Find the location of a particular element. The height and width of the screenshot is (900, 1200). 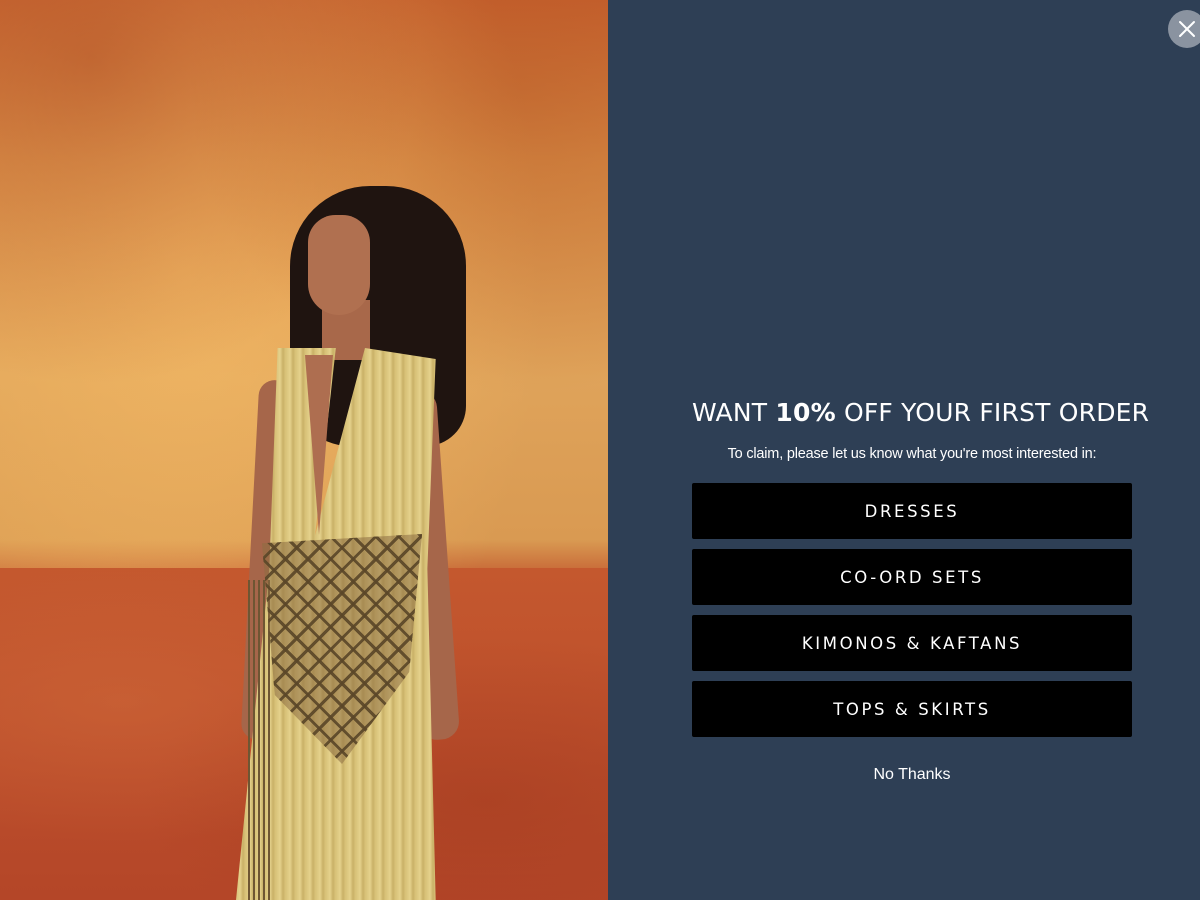

close-button is located at coordinates (1184, 29).